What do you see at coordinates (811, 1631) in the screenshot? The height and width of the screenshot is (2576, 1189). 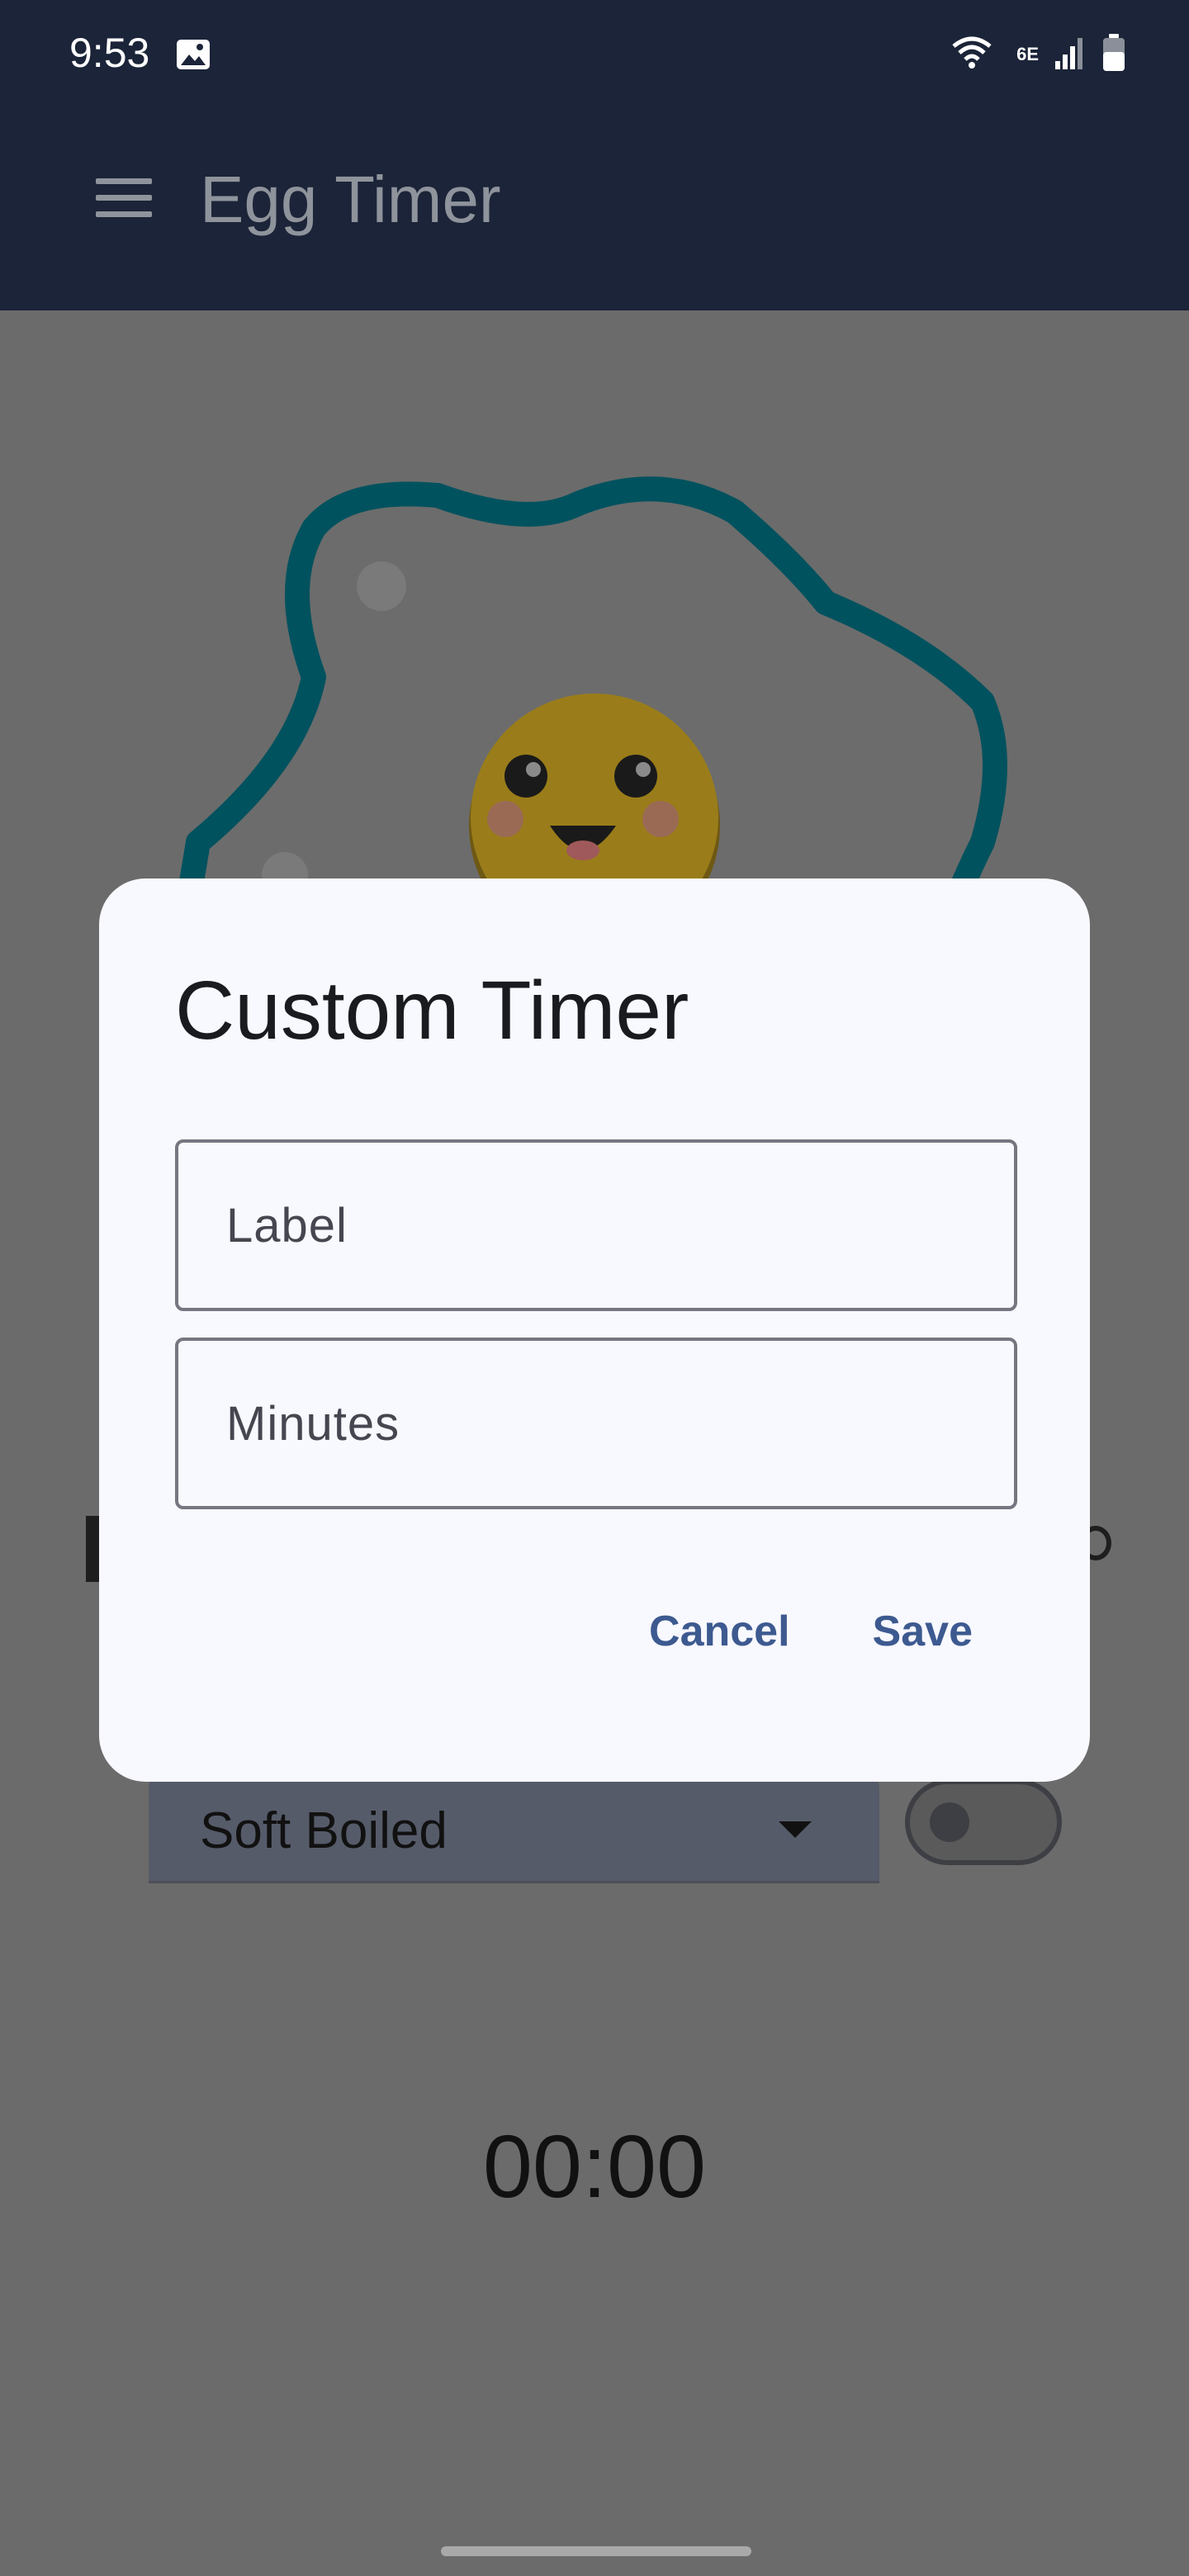 I see `dialog-actions: Cancel Save` at bounding box center [811, 1631].